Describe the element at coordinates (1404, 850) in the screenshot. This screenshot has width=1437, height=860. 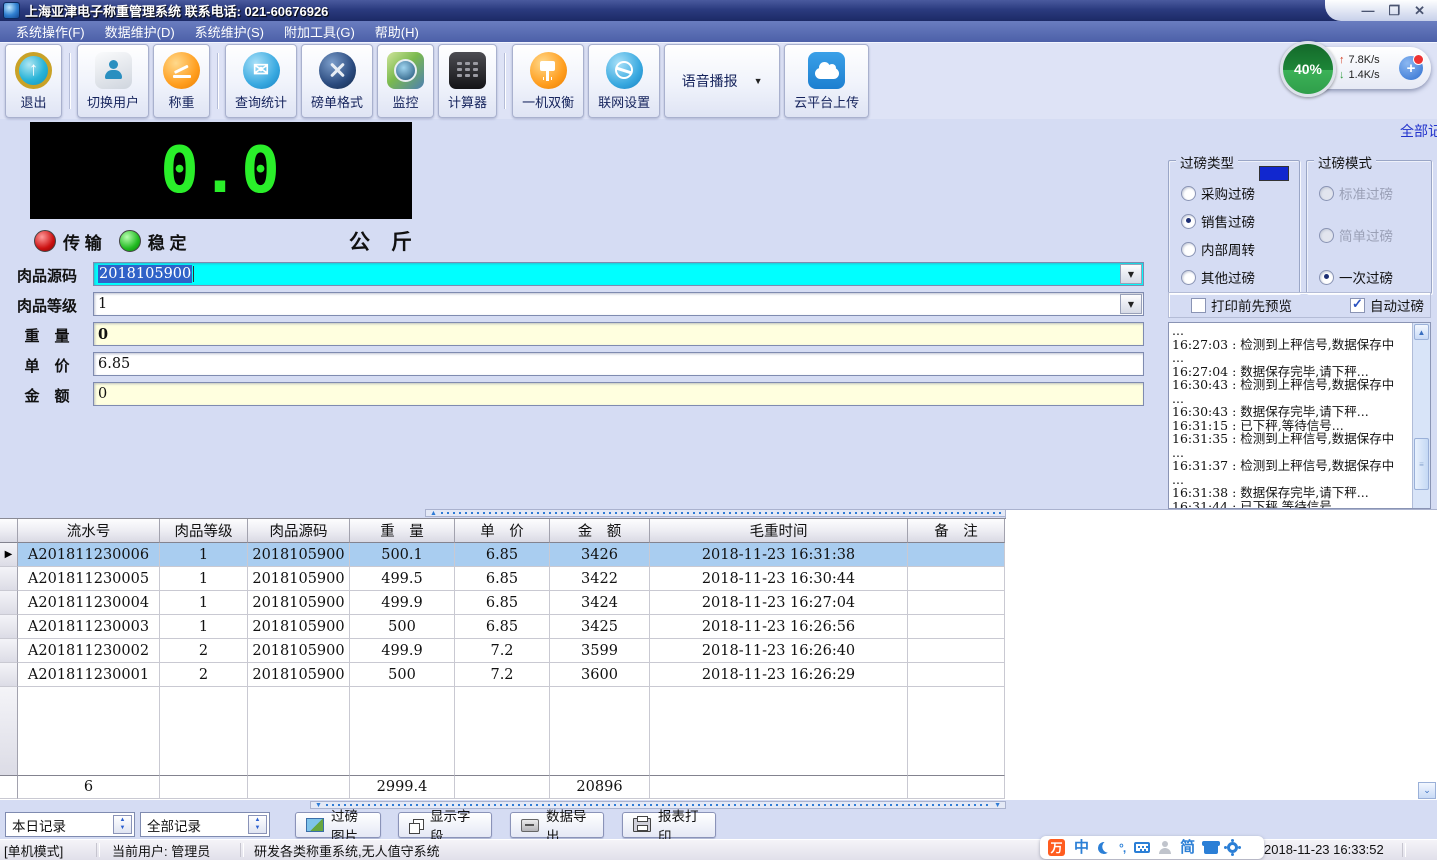
I see `statusbar-divider` at that location.